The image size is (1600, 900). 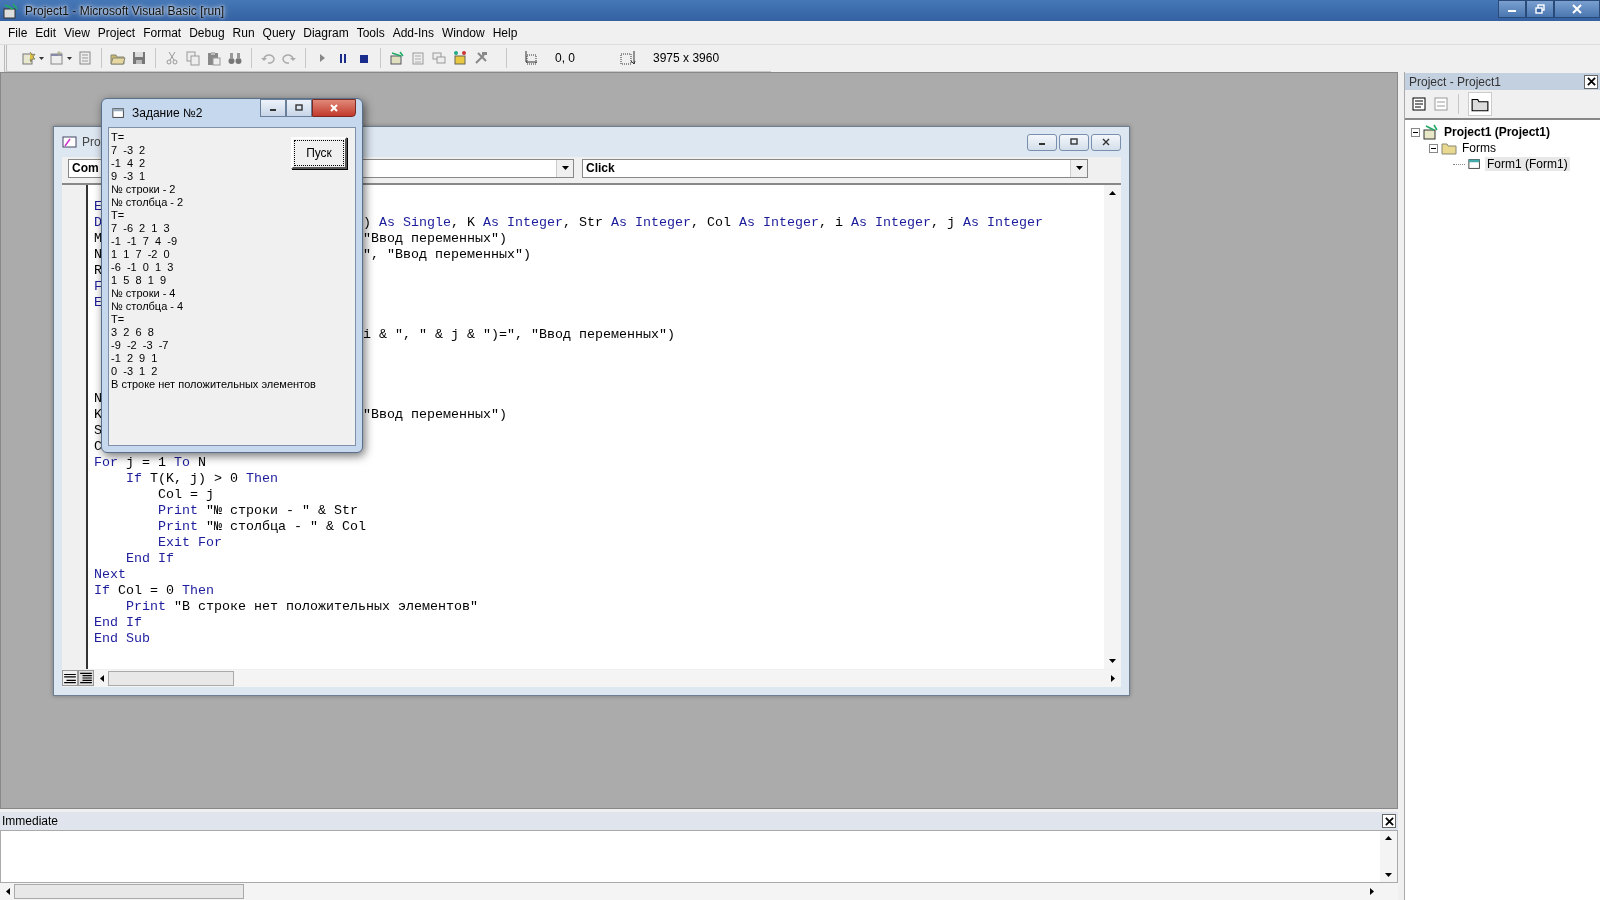 I want to click on menu-item: Diagram, so click(x=326, y=32).